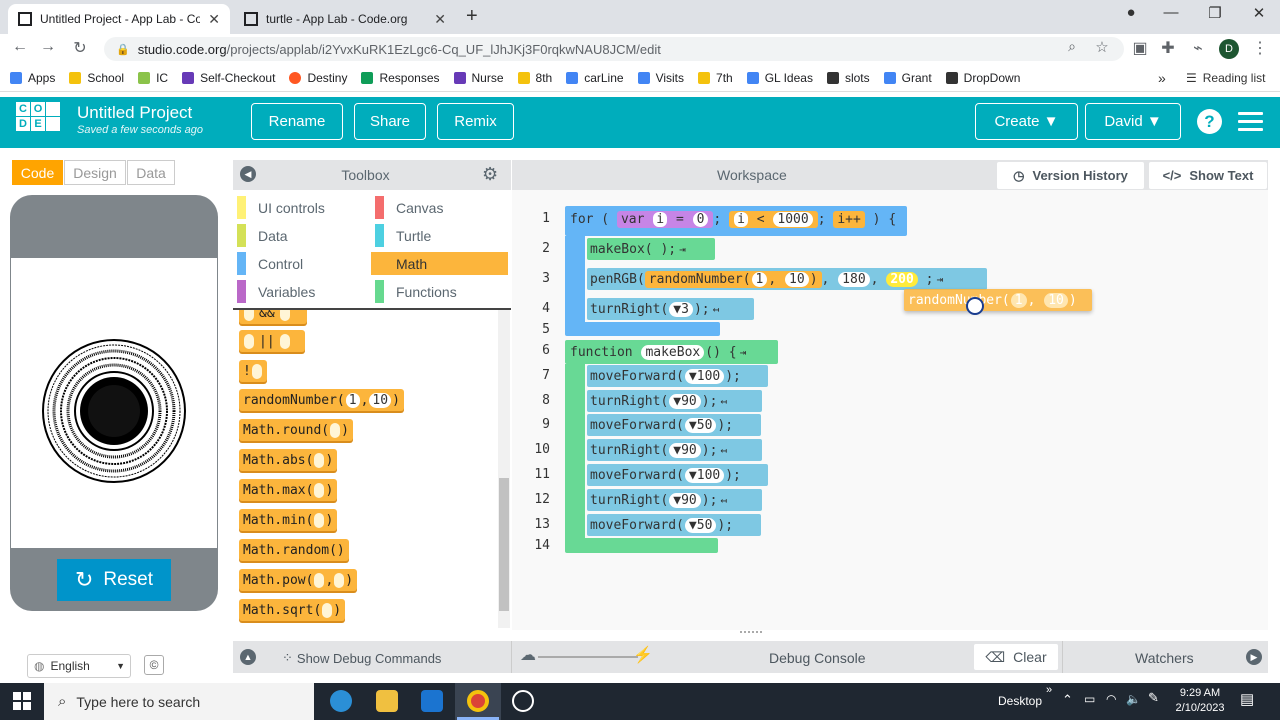  I want to click on bookmark-slots: slots, so click(848, 78).